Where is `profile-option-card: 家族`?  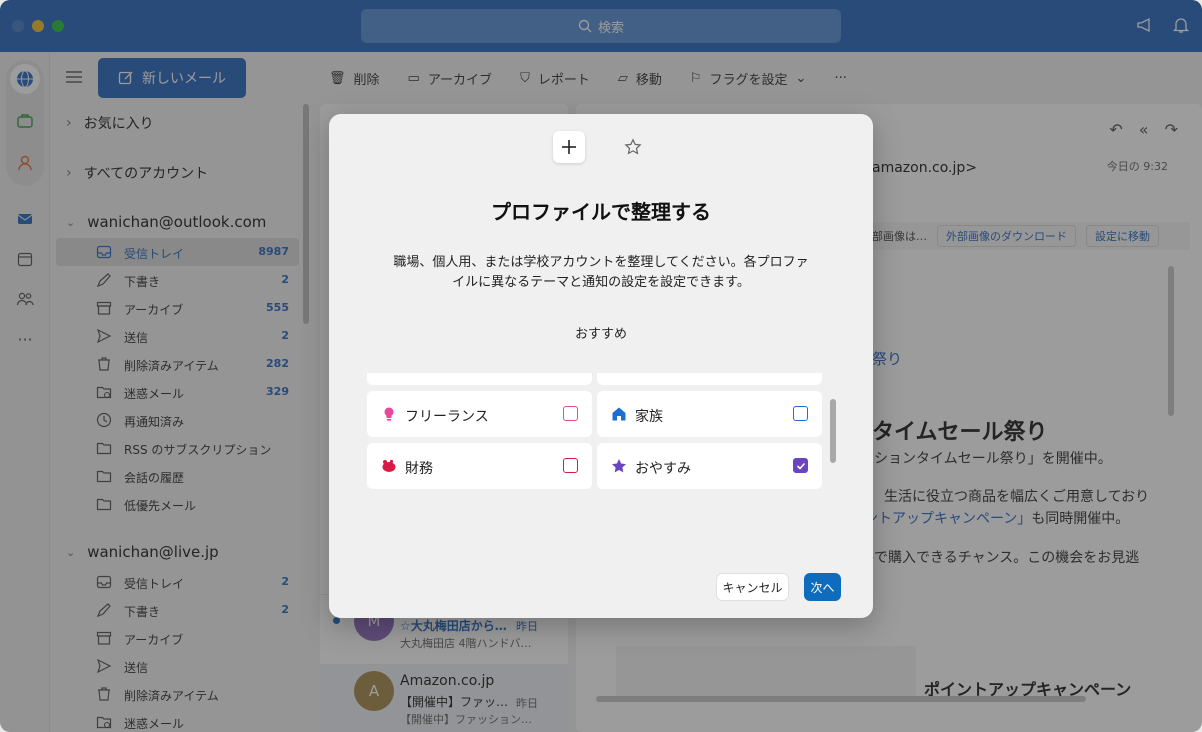
profile-option-card: 家族 is located at coordinates (709, 414).